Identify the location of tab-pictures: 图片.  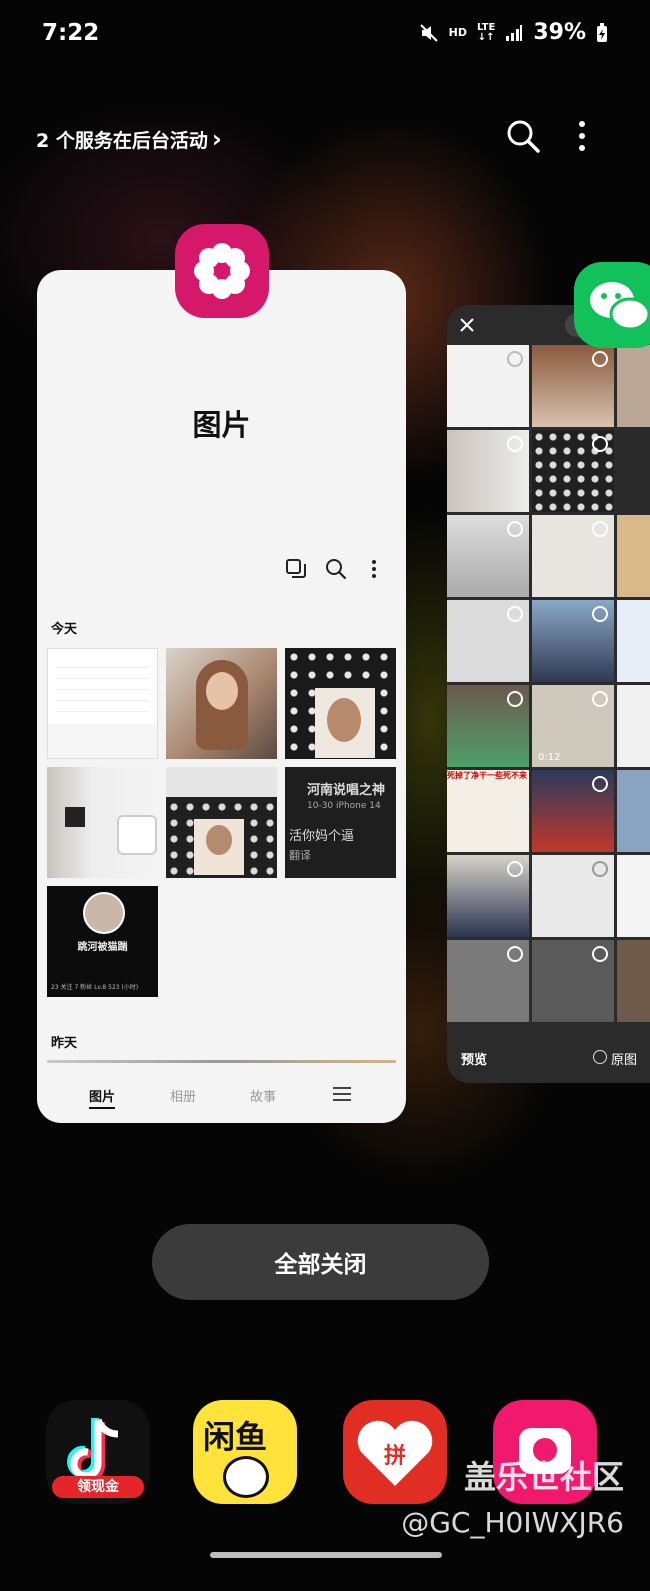
(102, 1097).